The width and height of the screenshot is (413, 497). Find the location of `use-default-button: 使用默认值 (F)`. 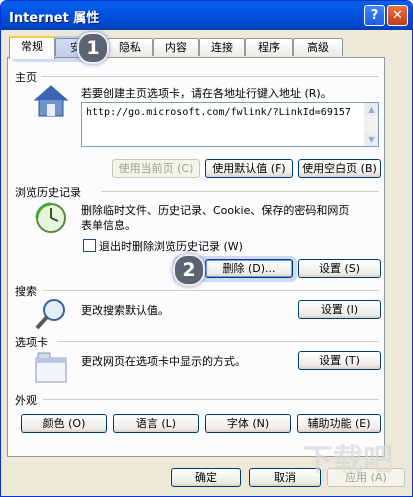

use-default-button: 使用默认值 (F) is located at coordinates (249, 168).